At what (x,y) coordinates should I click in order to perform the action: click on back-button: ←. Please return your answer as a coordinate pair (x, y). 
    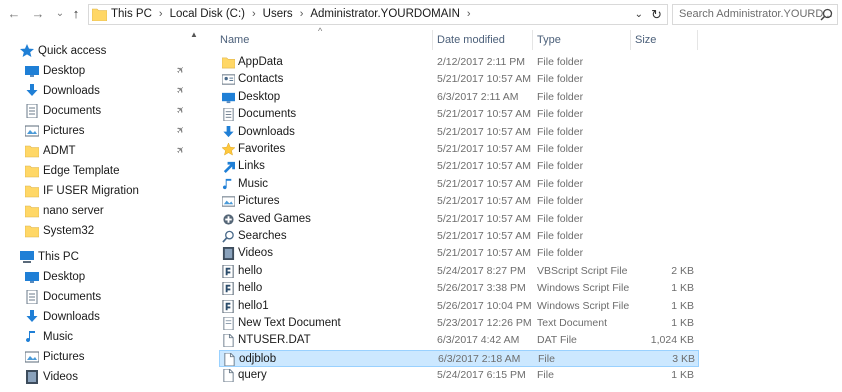
    Looking at the image, I should click on (14, 14).